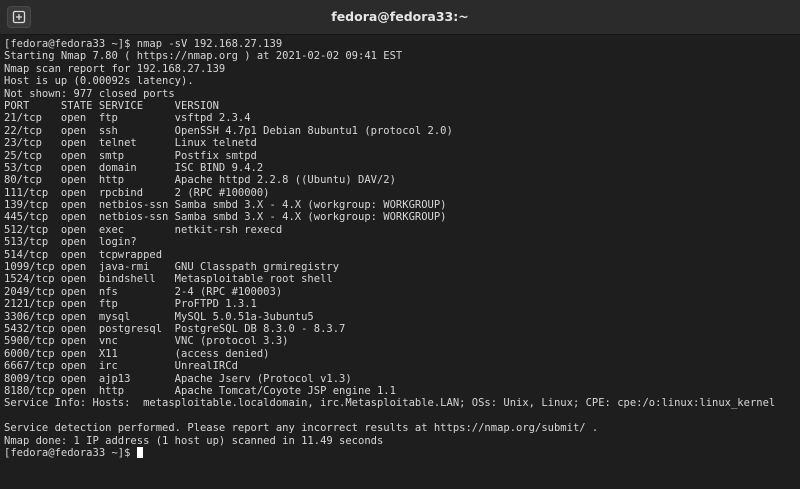 Image resolution: width=800 pixels, height=489 pixels. I want to click on window-title: fedora@fedora33:~, so click(400, 16).